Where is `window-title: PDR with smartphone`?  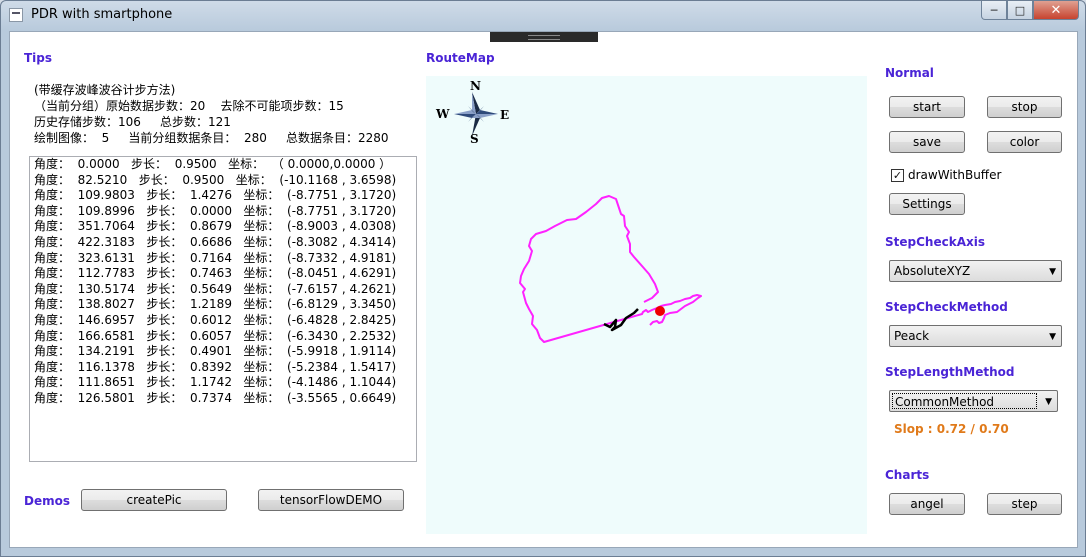 window-title: PDR with smartphone is located at coordinates (102, 14).